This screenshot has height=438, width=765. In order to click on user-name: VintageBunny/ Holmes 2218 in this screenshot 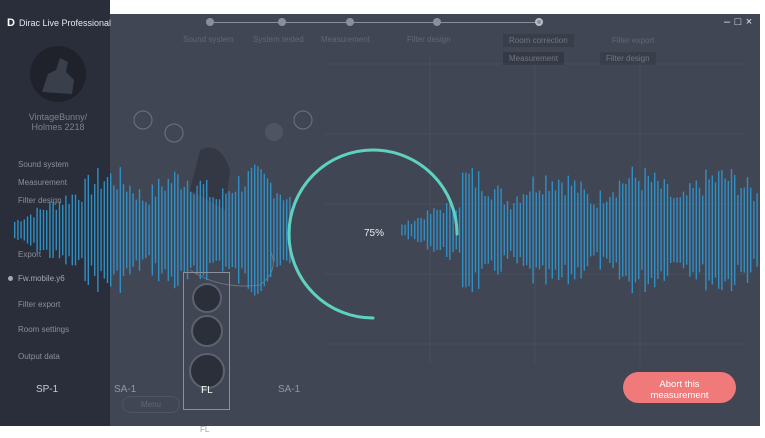, I will do `click(58, 122)`.